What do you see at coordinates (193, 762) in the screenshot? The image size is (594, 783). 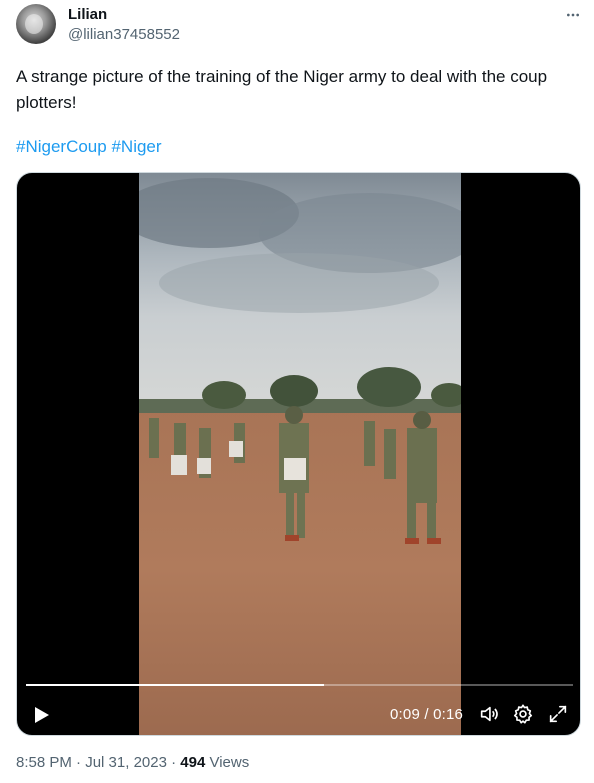 I see `views-count: 494` at bounding box center [193, 762].